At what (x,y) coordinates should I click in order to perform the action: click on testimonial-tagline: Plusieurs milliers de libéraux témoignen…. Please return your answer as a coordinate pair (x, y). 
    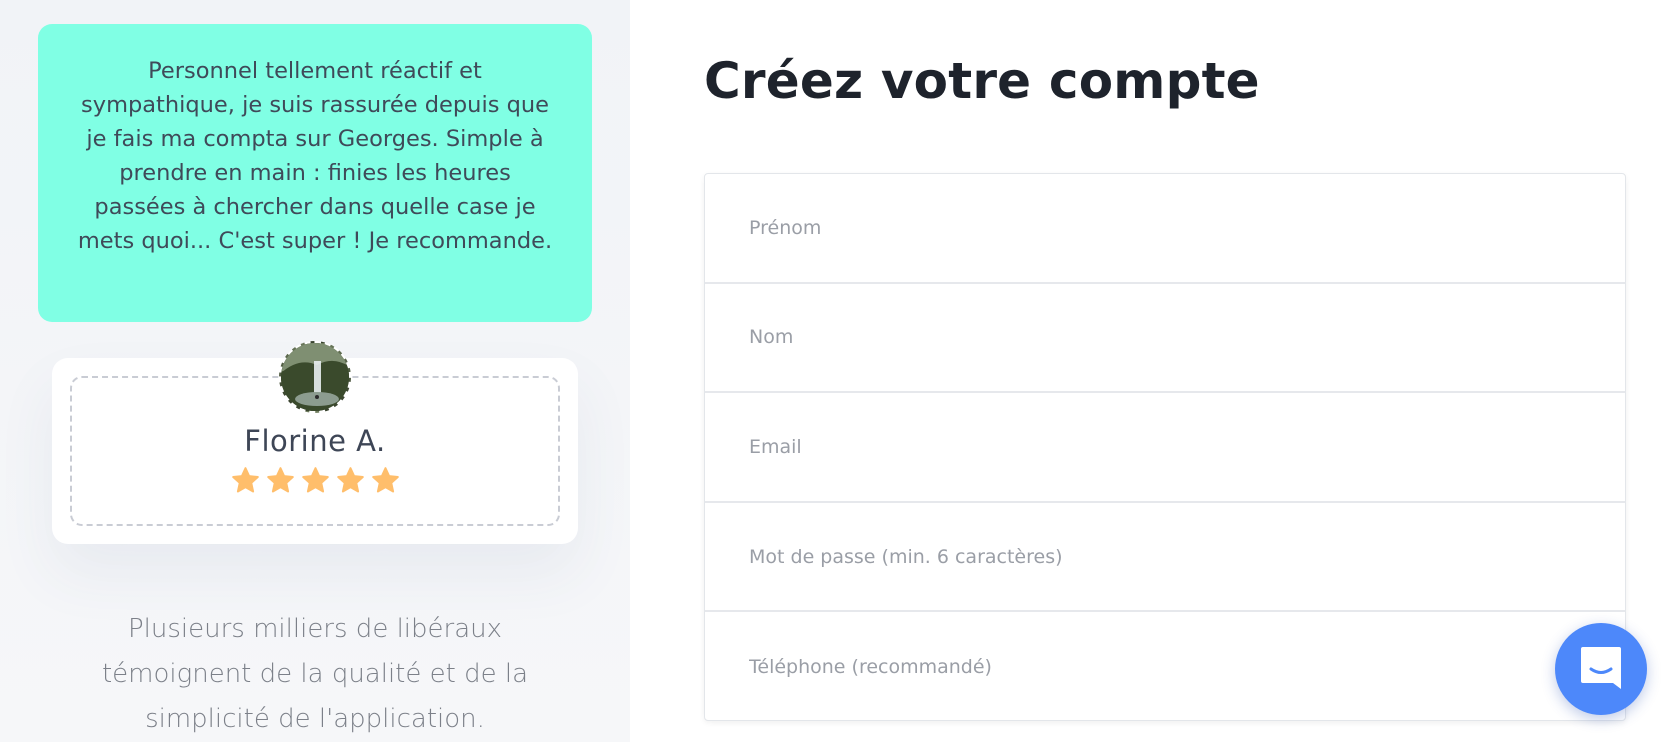
    Looking at the image, I should click on (315, 674).